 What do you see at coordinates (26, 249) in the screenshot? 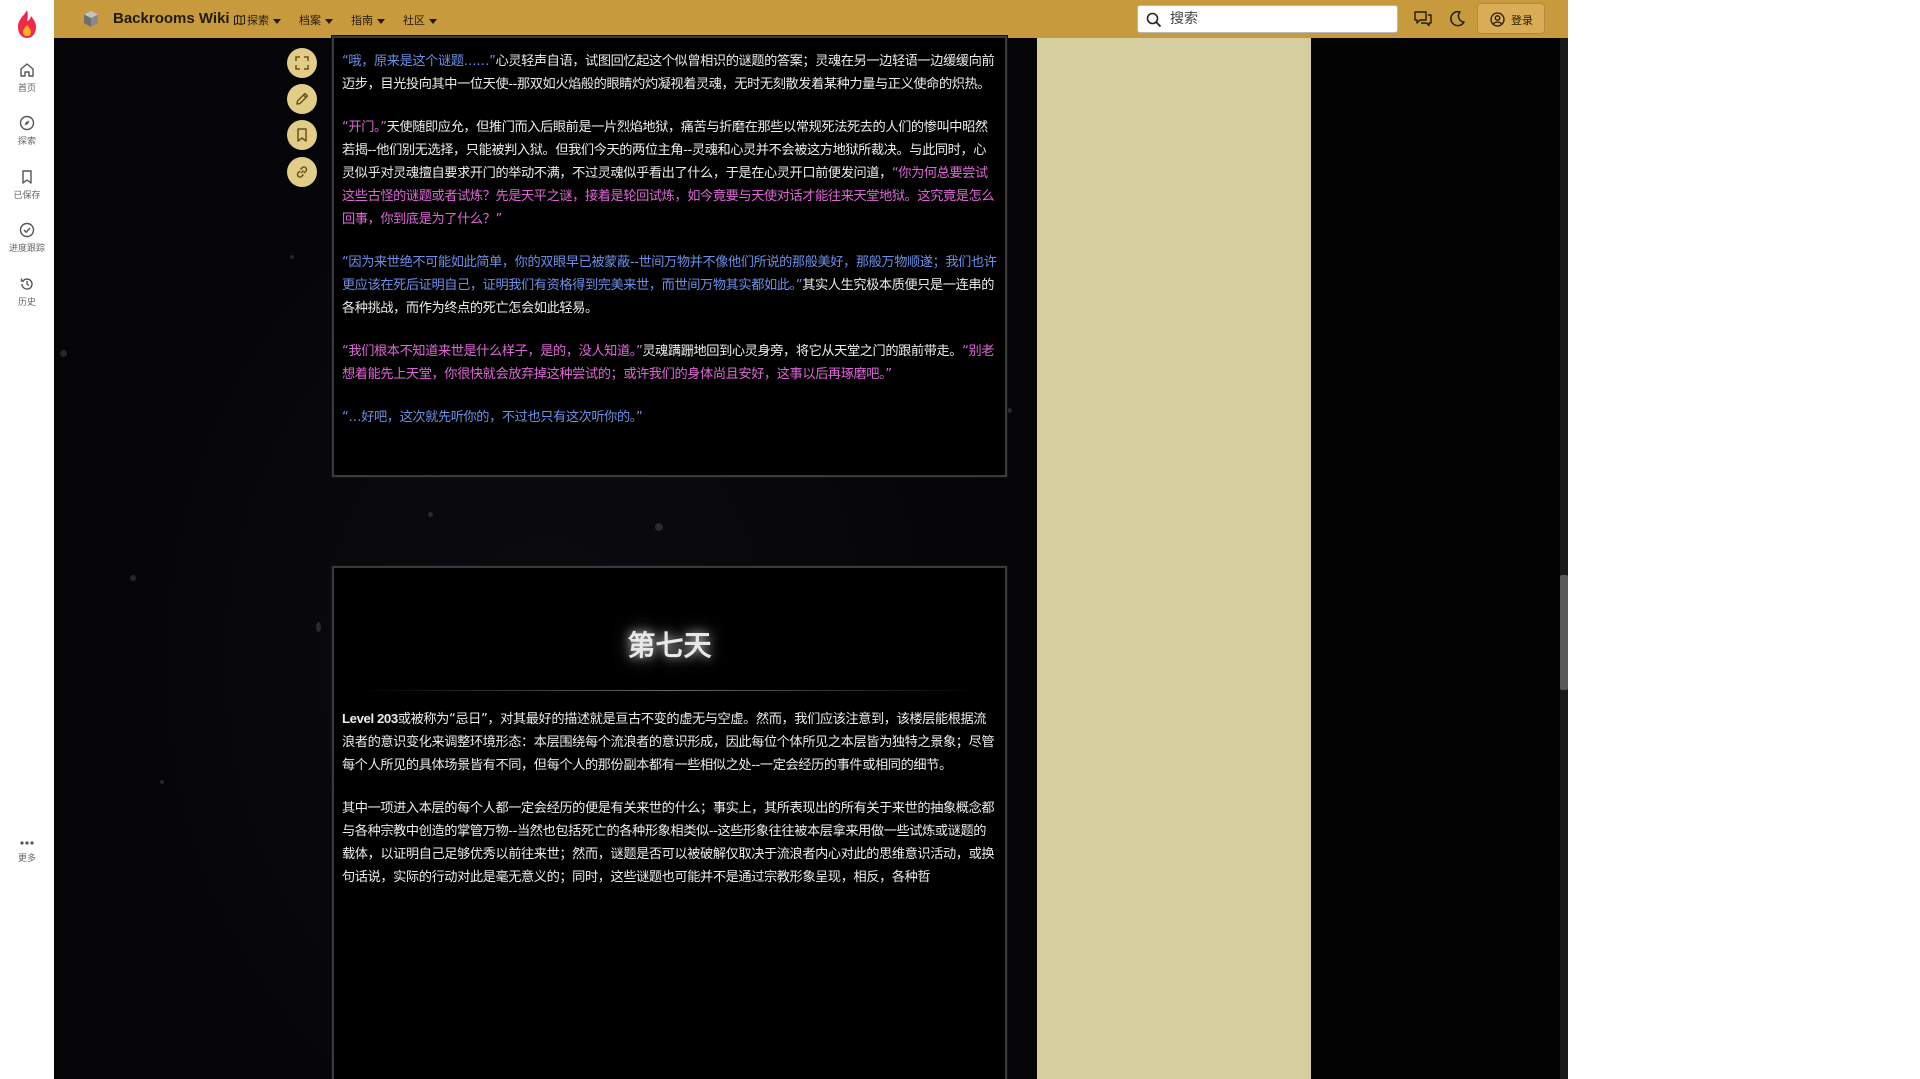
I see `sidebar-item-label: 进度跟踪` at bounding box center [26, 249].